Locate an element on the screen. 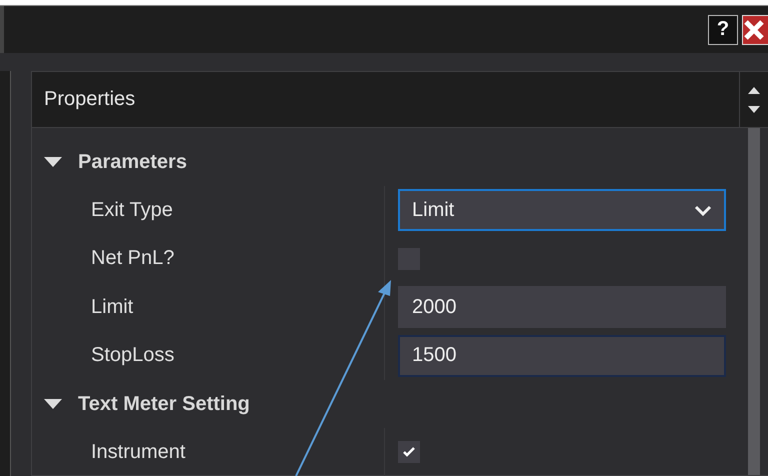 The height and width of the screenshot is (476, 768). property-label: Limit is located at coordinates (112, 307).